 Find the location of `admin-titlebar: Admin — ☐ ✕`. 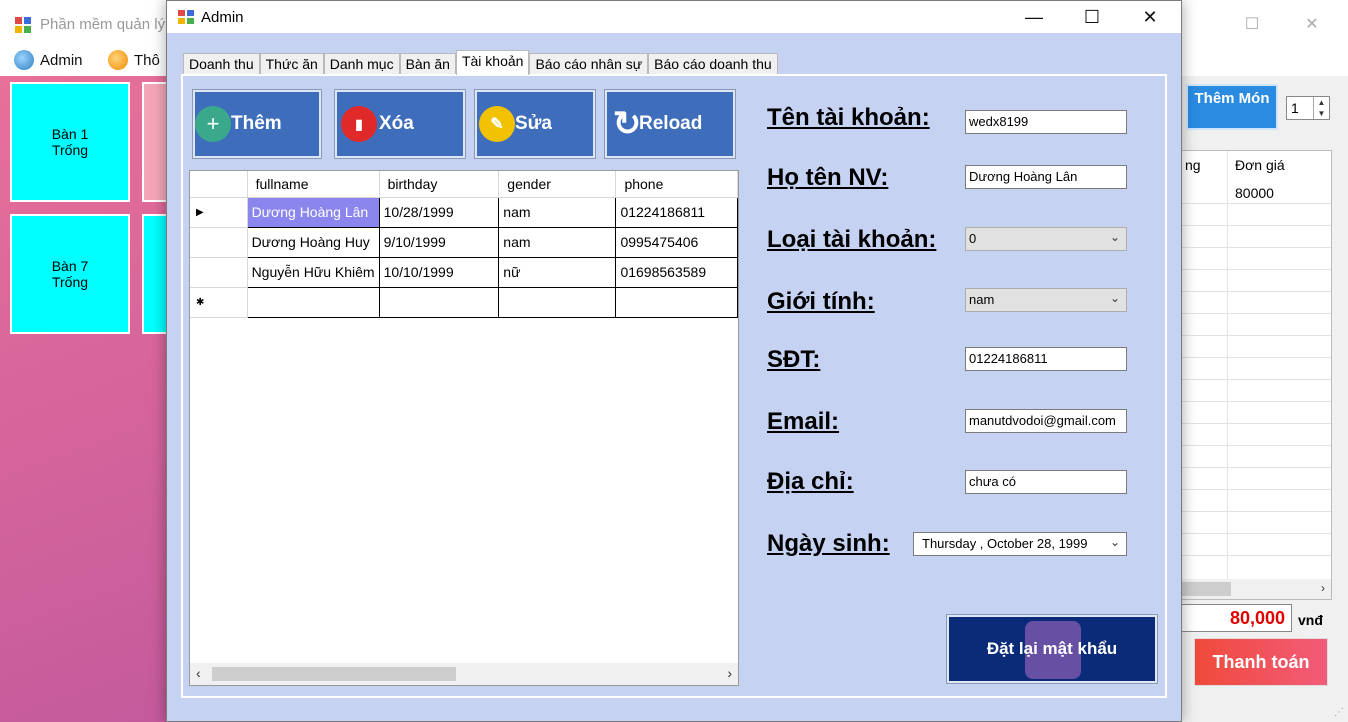

admin-titlebar: Admin — ☐ ✕ is located at coordinates (674, 17).